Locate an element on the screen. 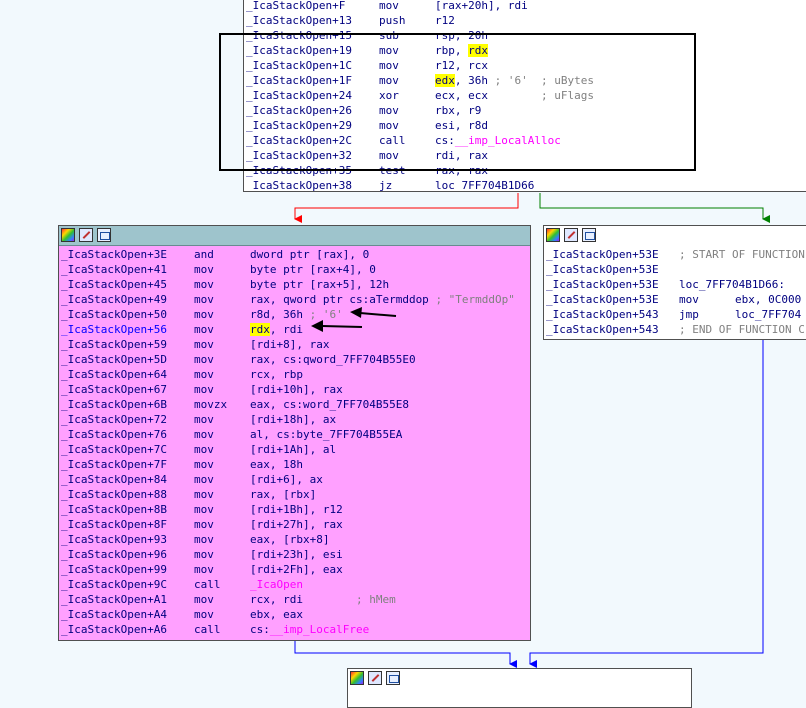 This screenshot has height=708, width=806. edge-false is located at coordinates (406, 208).